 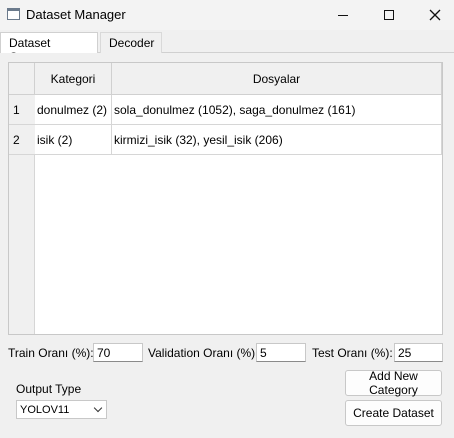 I want to click on maximize-button, so click(x=389, y=15).